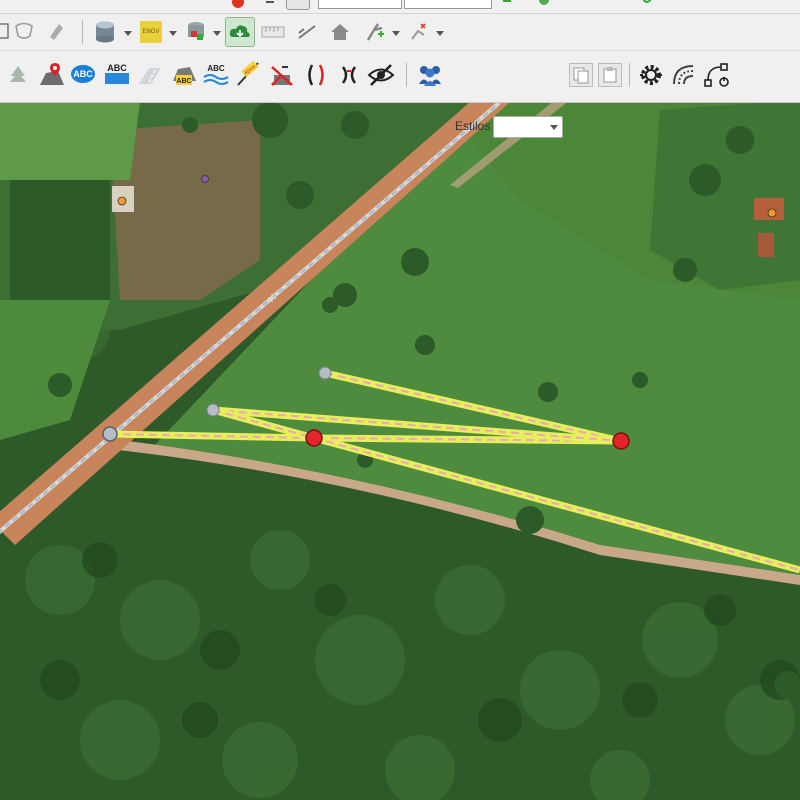 The height and width of the screenshot is (800, 800). I want to click on database-icon, so click(105, 32).